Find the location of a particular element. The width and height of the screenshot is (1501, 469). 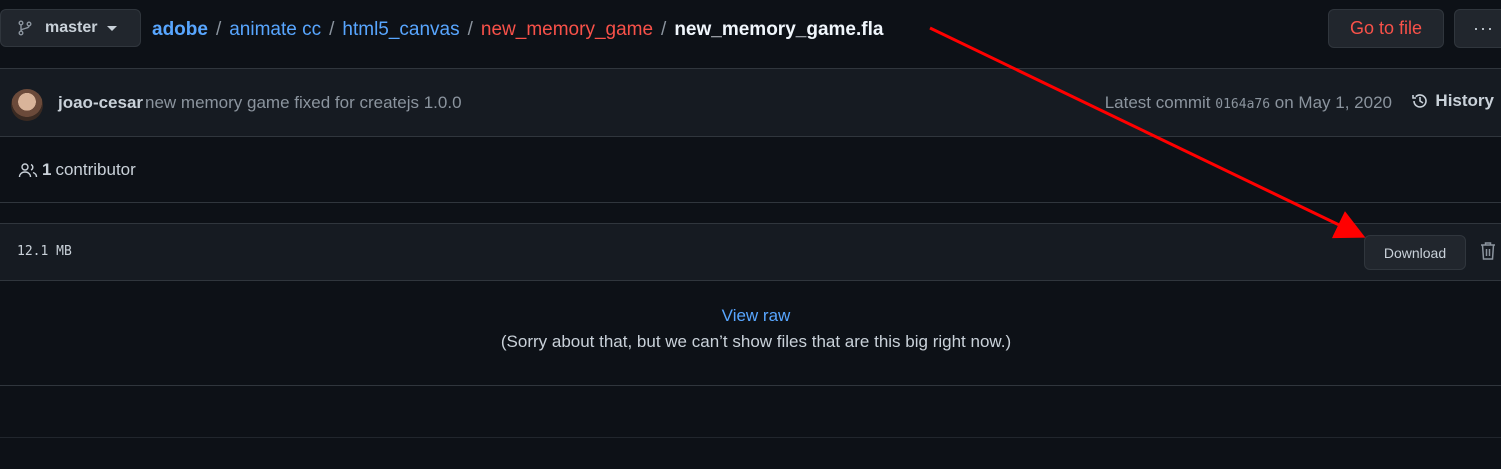

history-link: History is located at coordinates (1452, 101).